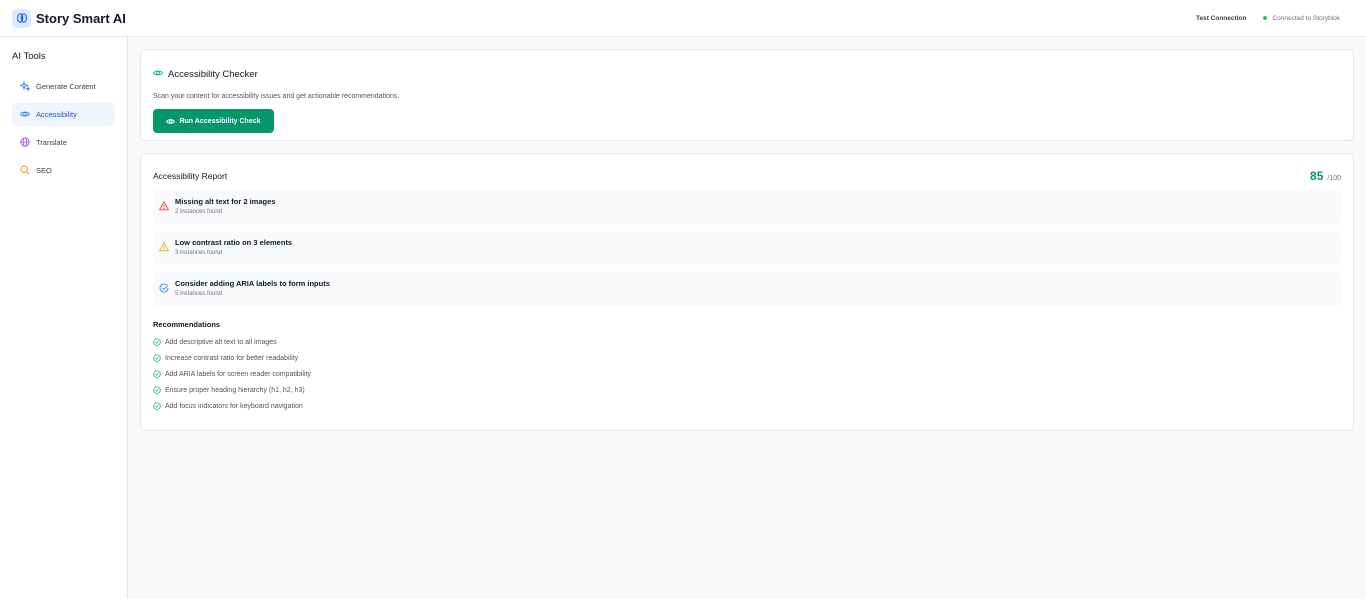  I want to click on issue-count: 3 instances found, so click(199, 253).